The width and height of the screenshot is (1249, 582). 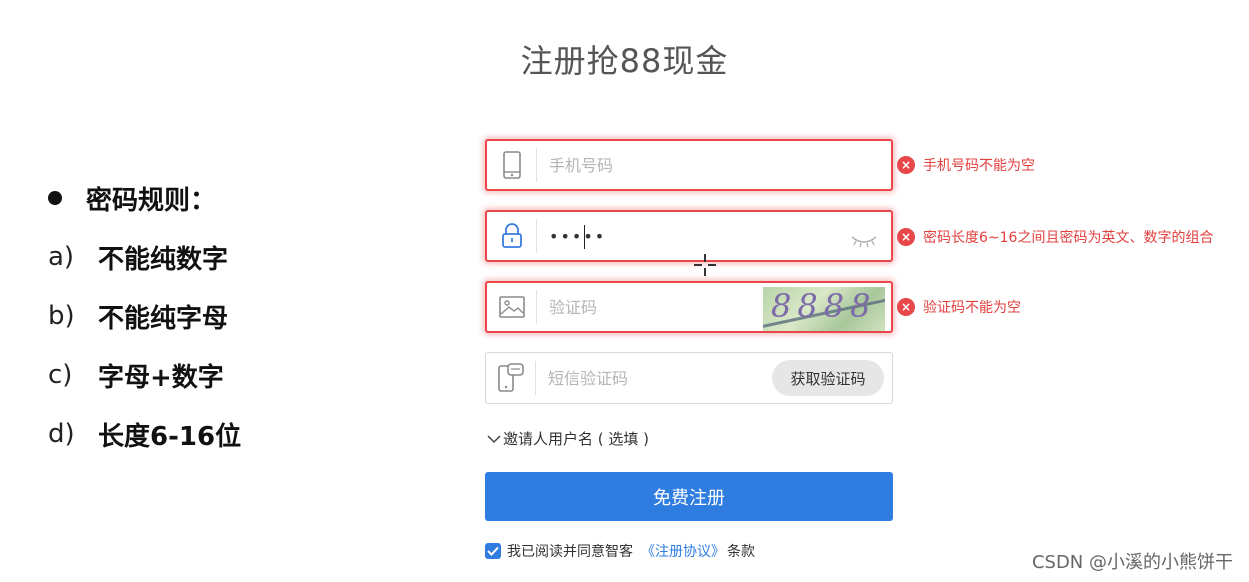 I want to click on password-input, so click(x=647, y=236).